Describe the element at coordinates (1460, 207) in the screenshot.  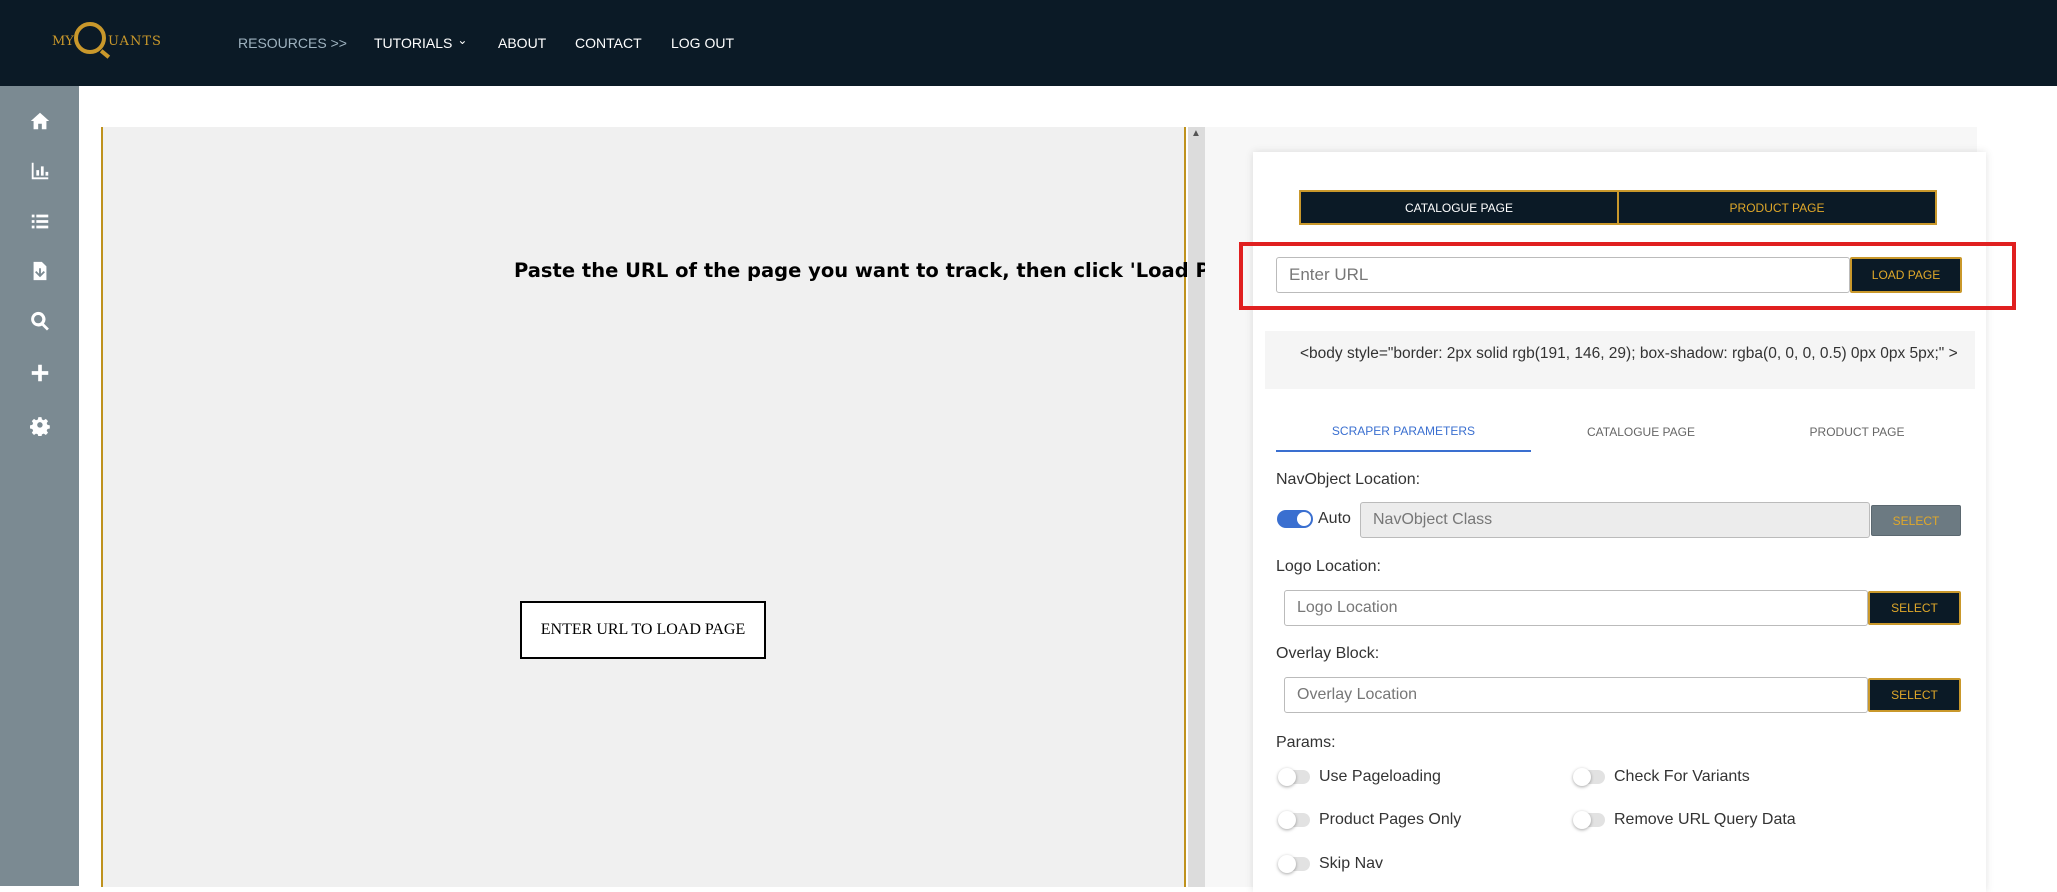
I see `catalogue-page-button: CATALOGUE PAGE` at that location.